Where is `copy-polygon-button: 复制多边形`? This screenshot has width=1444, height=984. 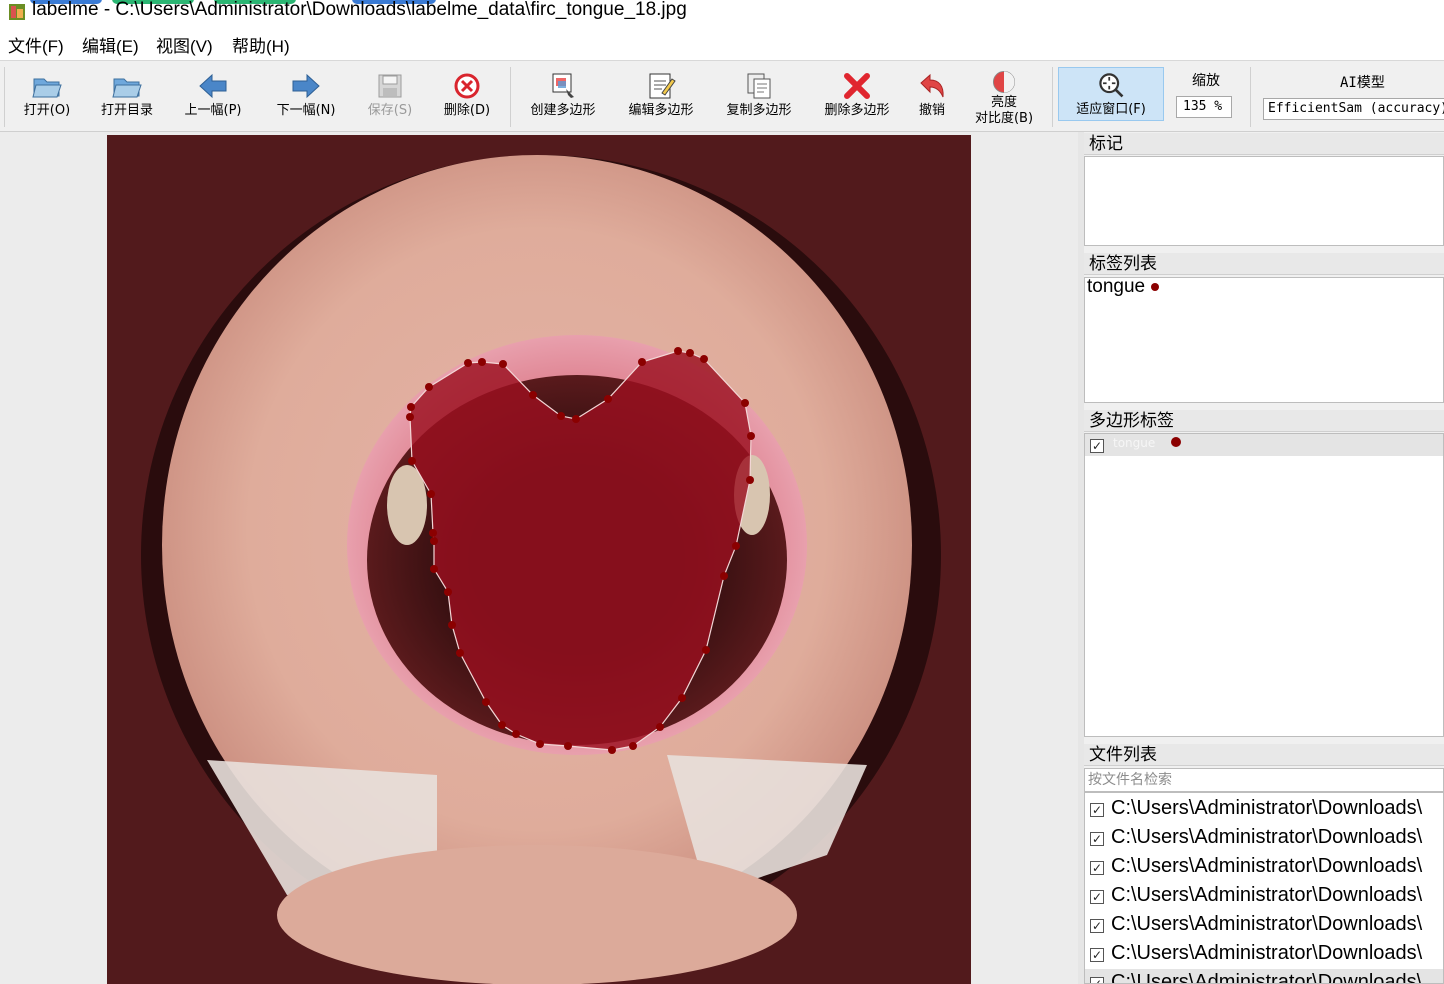
copy-polygon-button: 复制多边形 is located at coordinates (759, 96).